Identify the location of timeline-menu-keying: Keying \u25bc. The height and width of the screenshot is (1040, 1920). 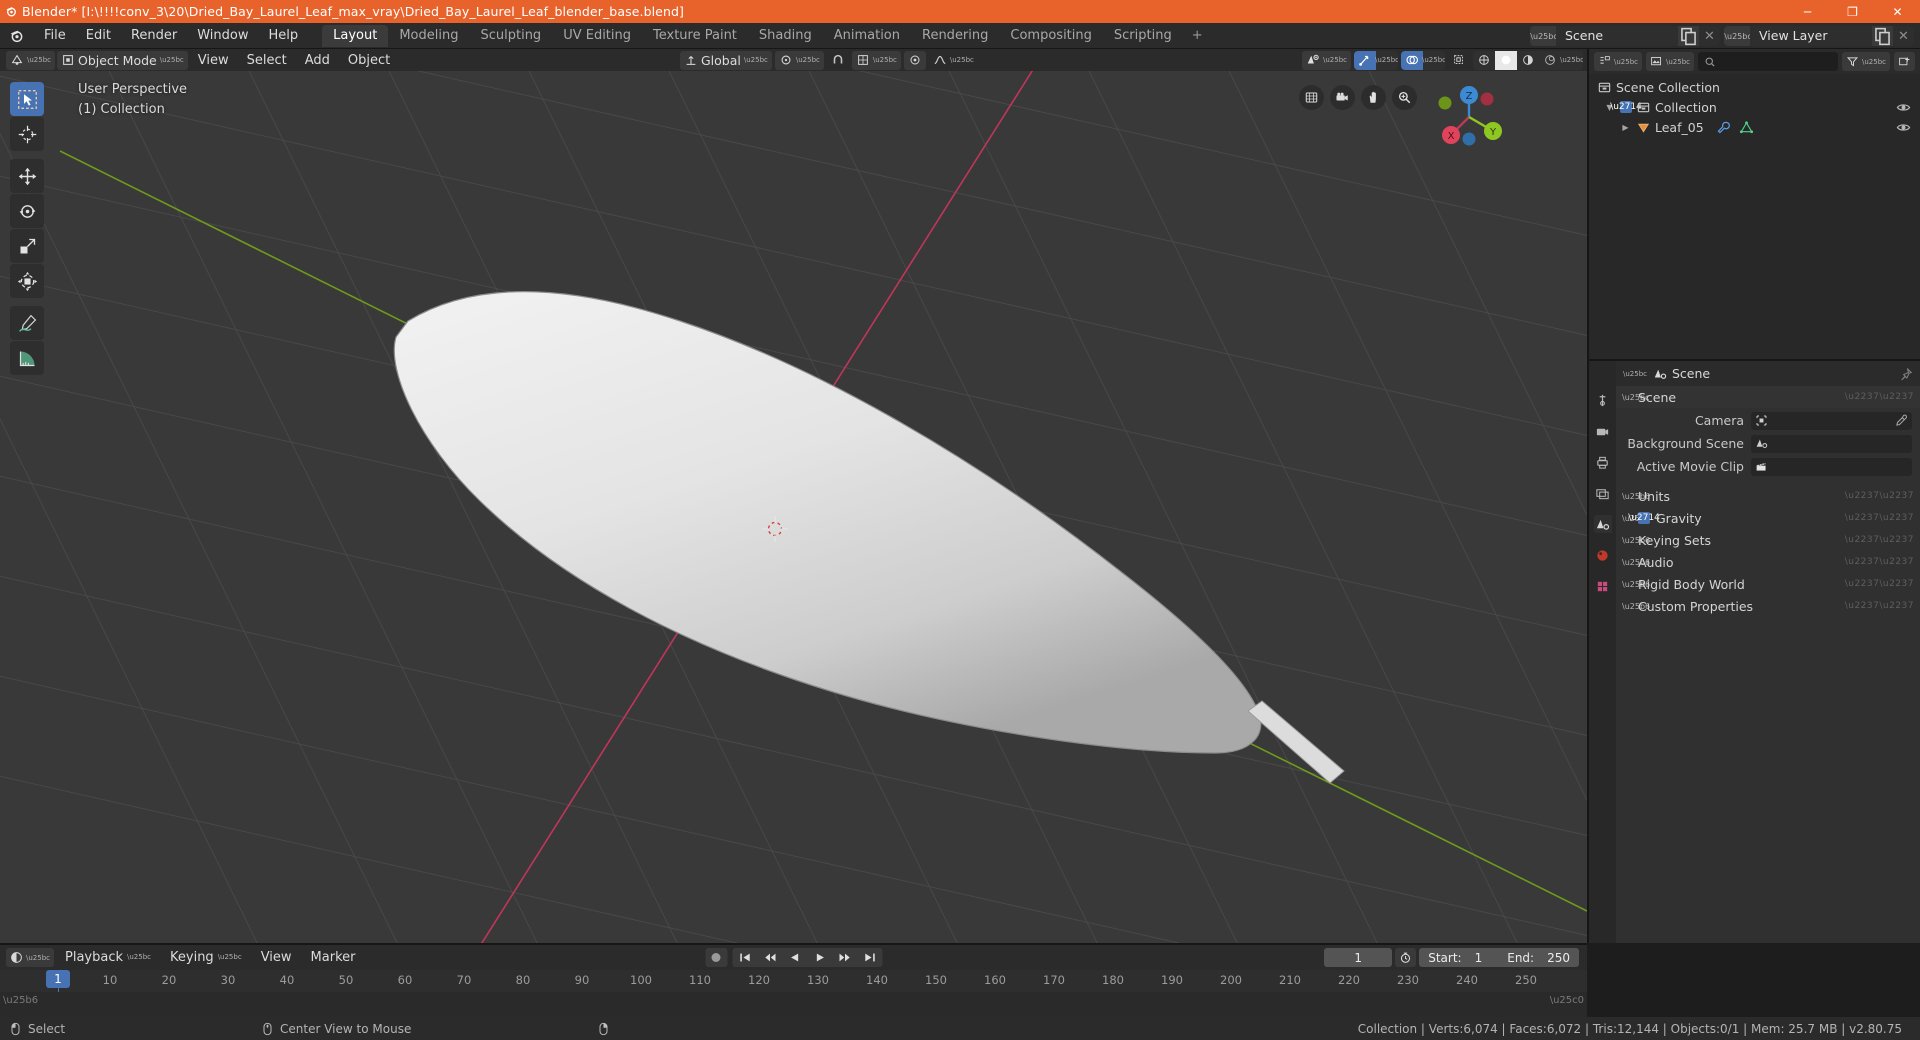
(206, 957).